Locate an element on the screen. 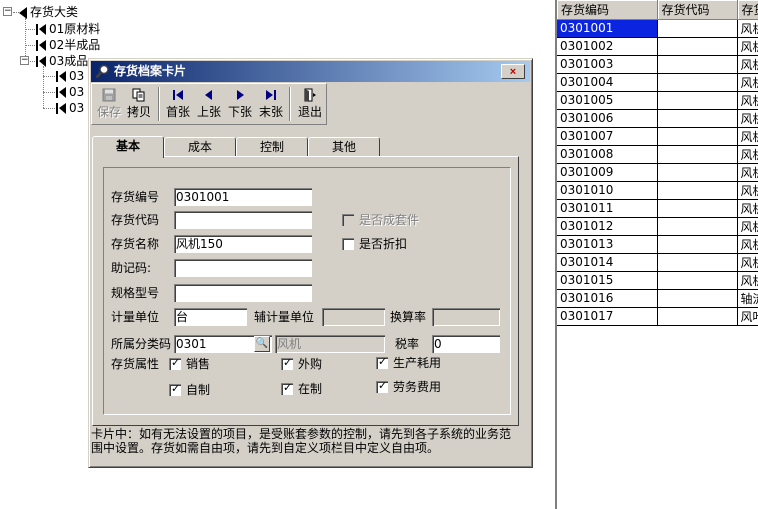  table-row: 0301003 风机 is located at coordinates (657, 64).